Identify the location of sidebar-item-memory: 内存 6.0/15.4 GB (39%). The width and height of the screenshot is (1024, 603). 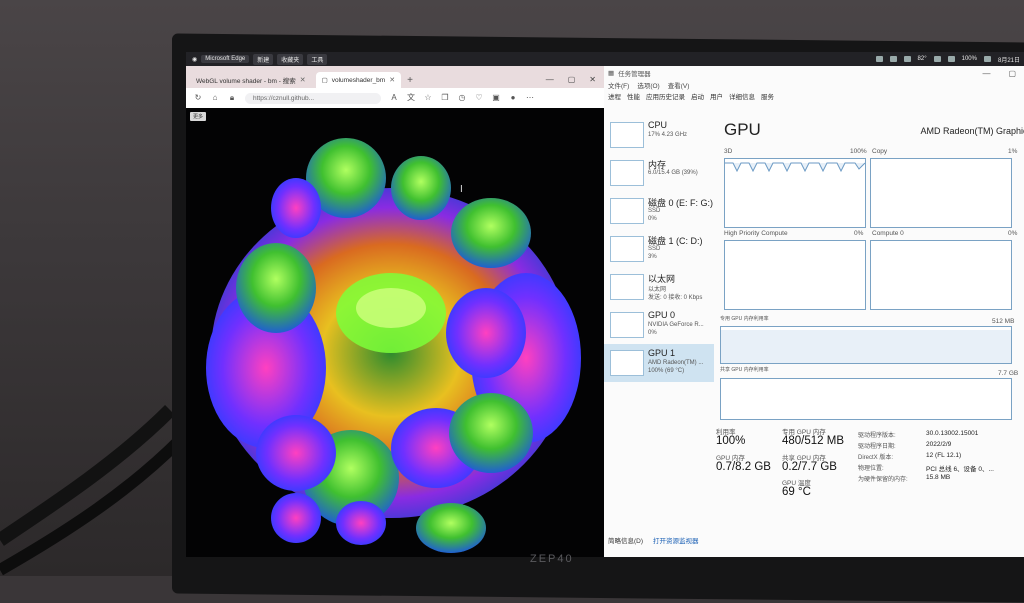
(659, 173).